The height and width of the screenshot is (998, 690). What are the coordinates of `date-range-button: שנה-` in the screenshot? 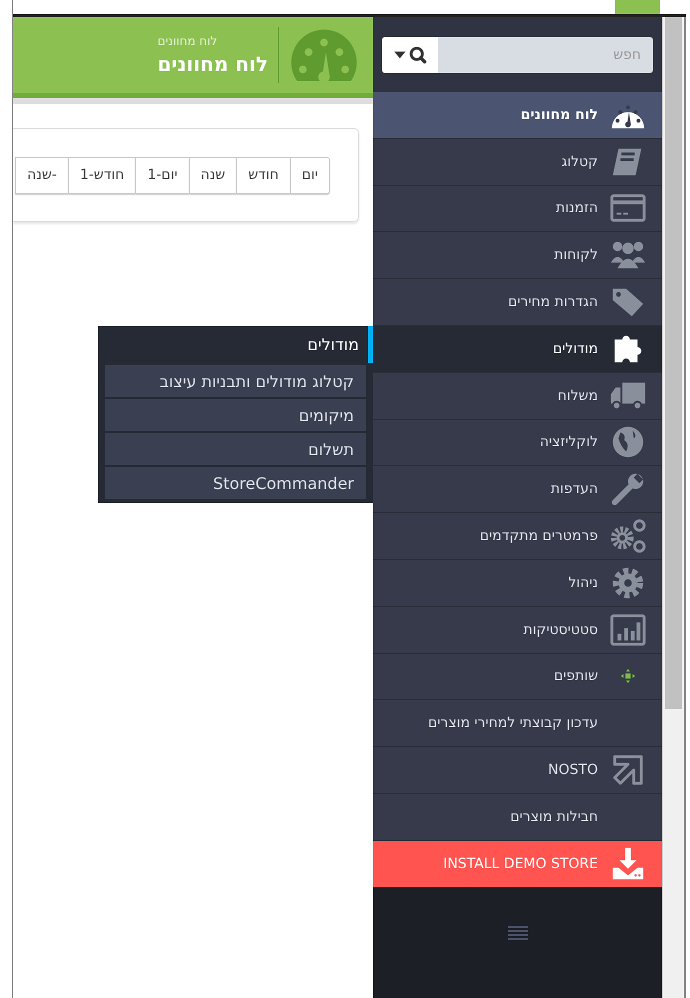 It's located at (41, 175).